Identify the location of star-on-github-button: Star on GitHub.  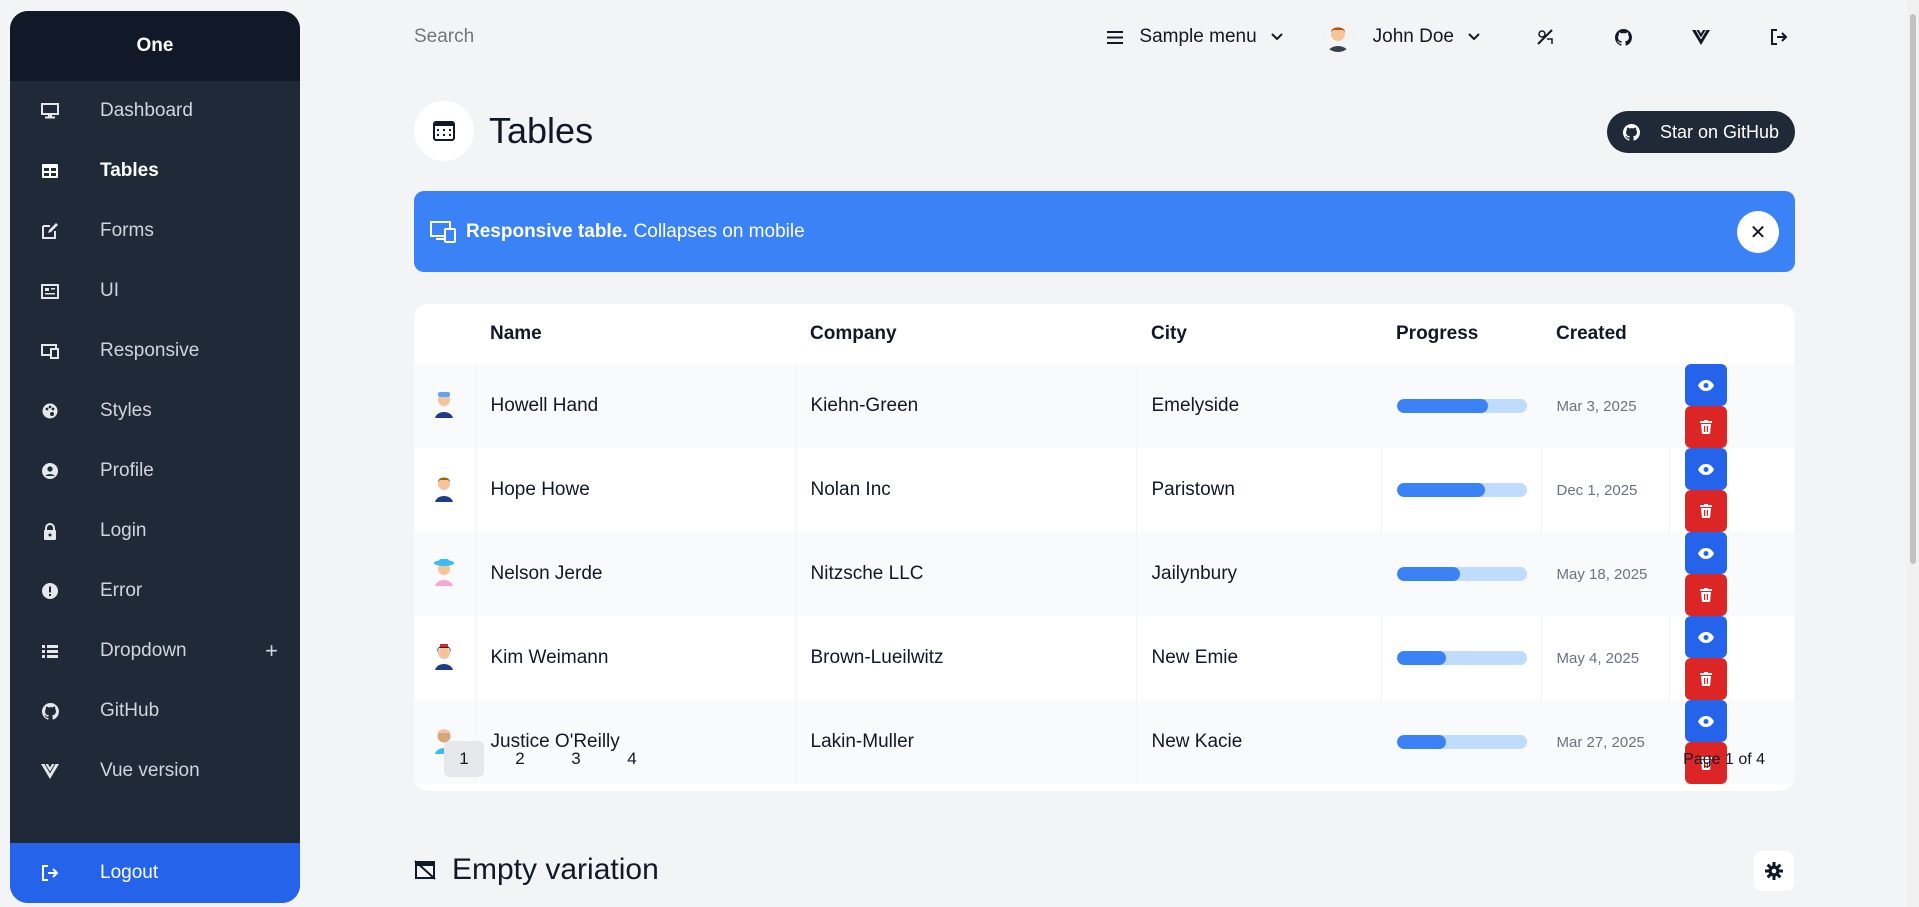
(1701, 132).